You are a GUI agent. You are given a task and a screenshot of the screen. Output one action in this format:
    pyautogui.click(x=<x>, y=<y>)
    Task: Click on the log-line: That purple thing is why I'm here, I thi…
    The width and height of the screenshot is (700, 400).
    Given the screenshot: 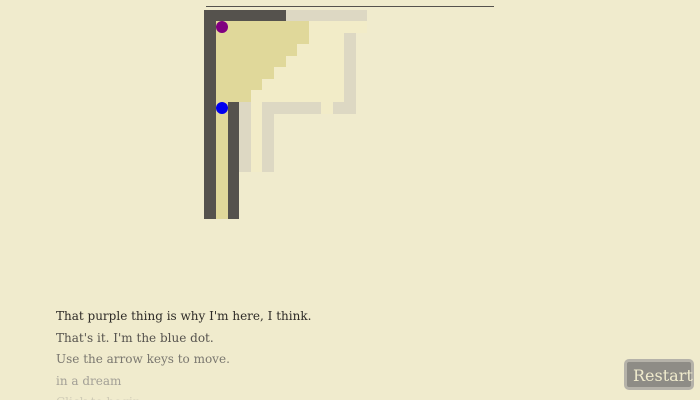 What is the action you would take?
    pyautogui.click(x=184, y=316)
    